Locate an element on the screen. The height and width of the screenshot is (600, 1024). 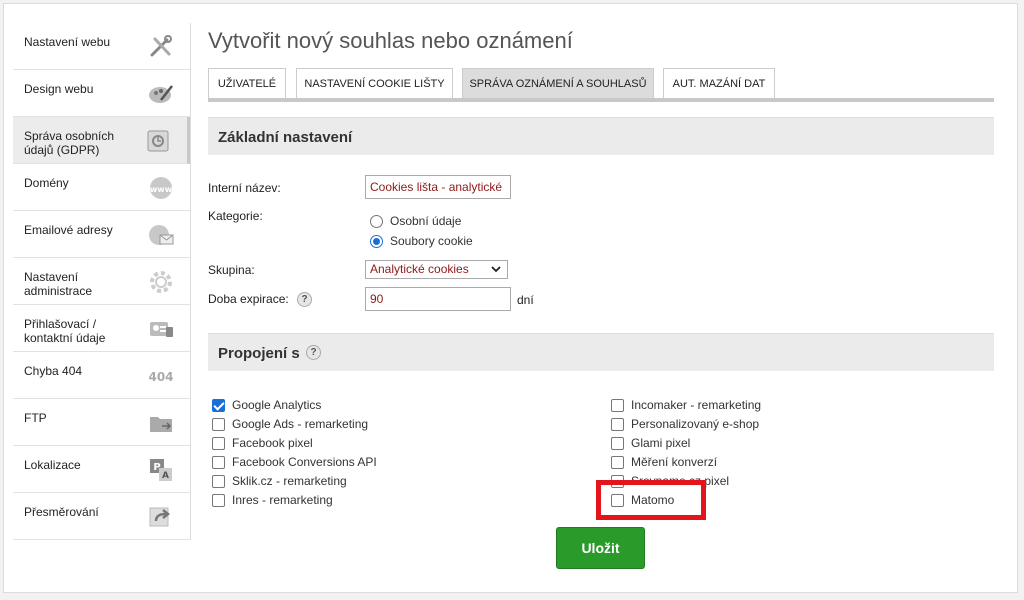
sidebar-item-label: Správa osobních údajů (GDPR) is located at coordinates (69, 143).